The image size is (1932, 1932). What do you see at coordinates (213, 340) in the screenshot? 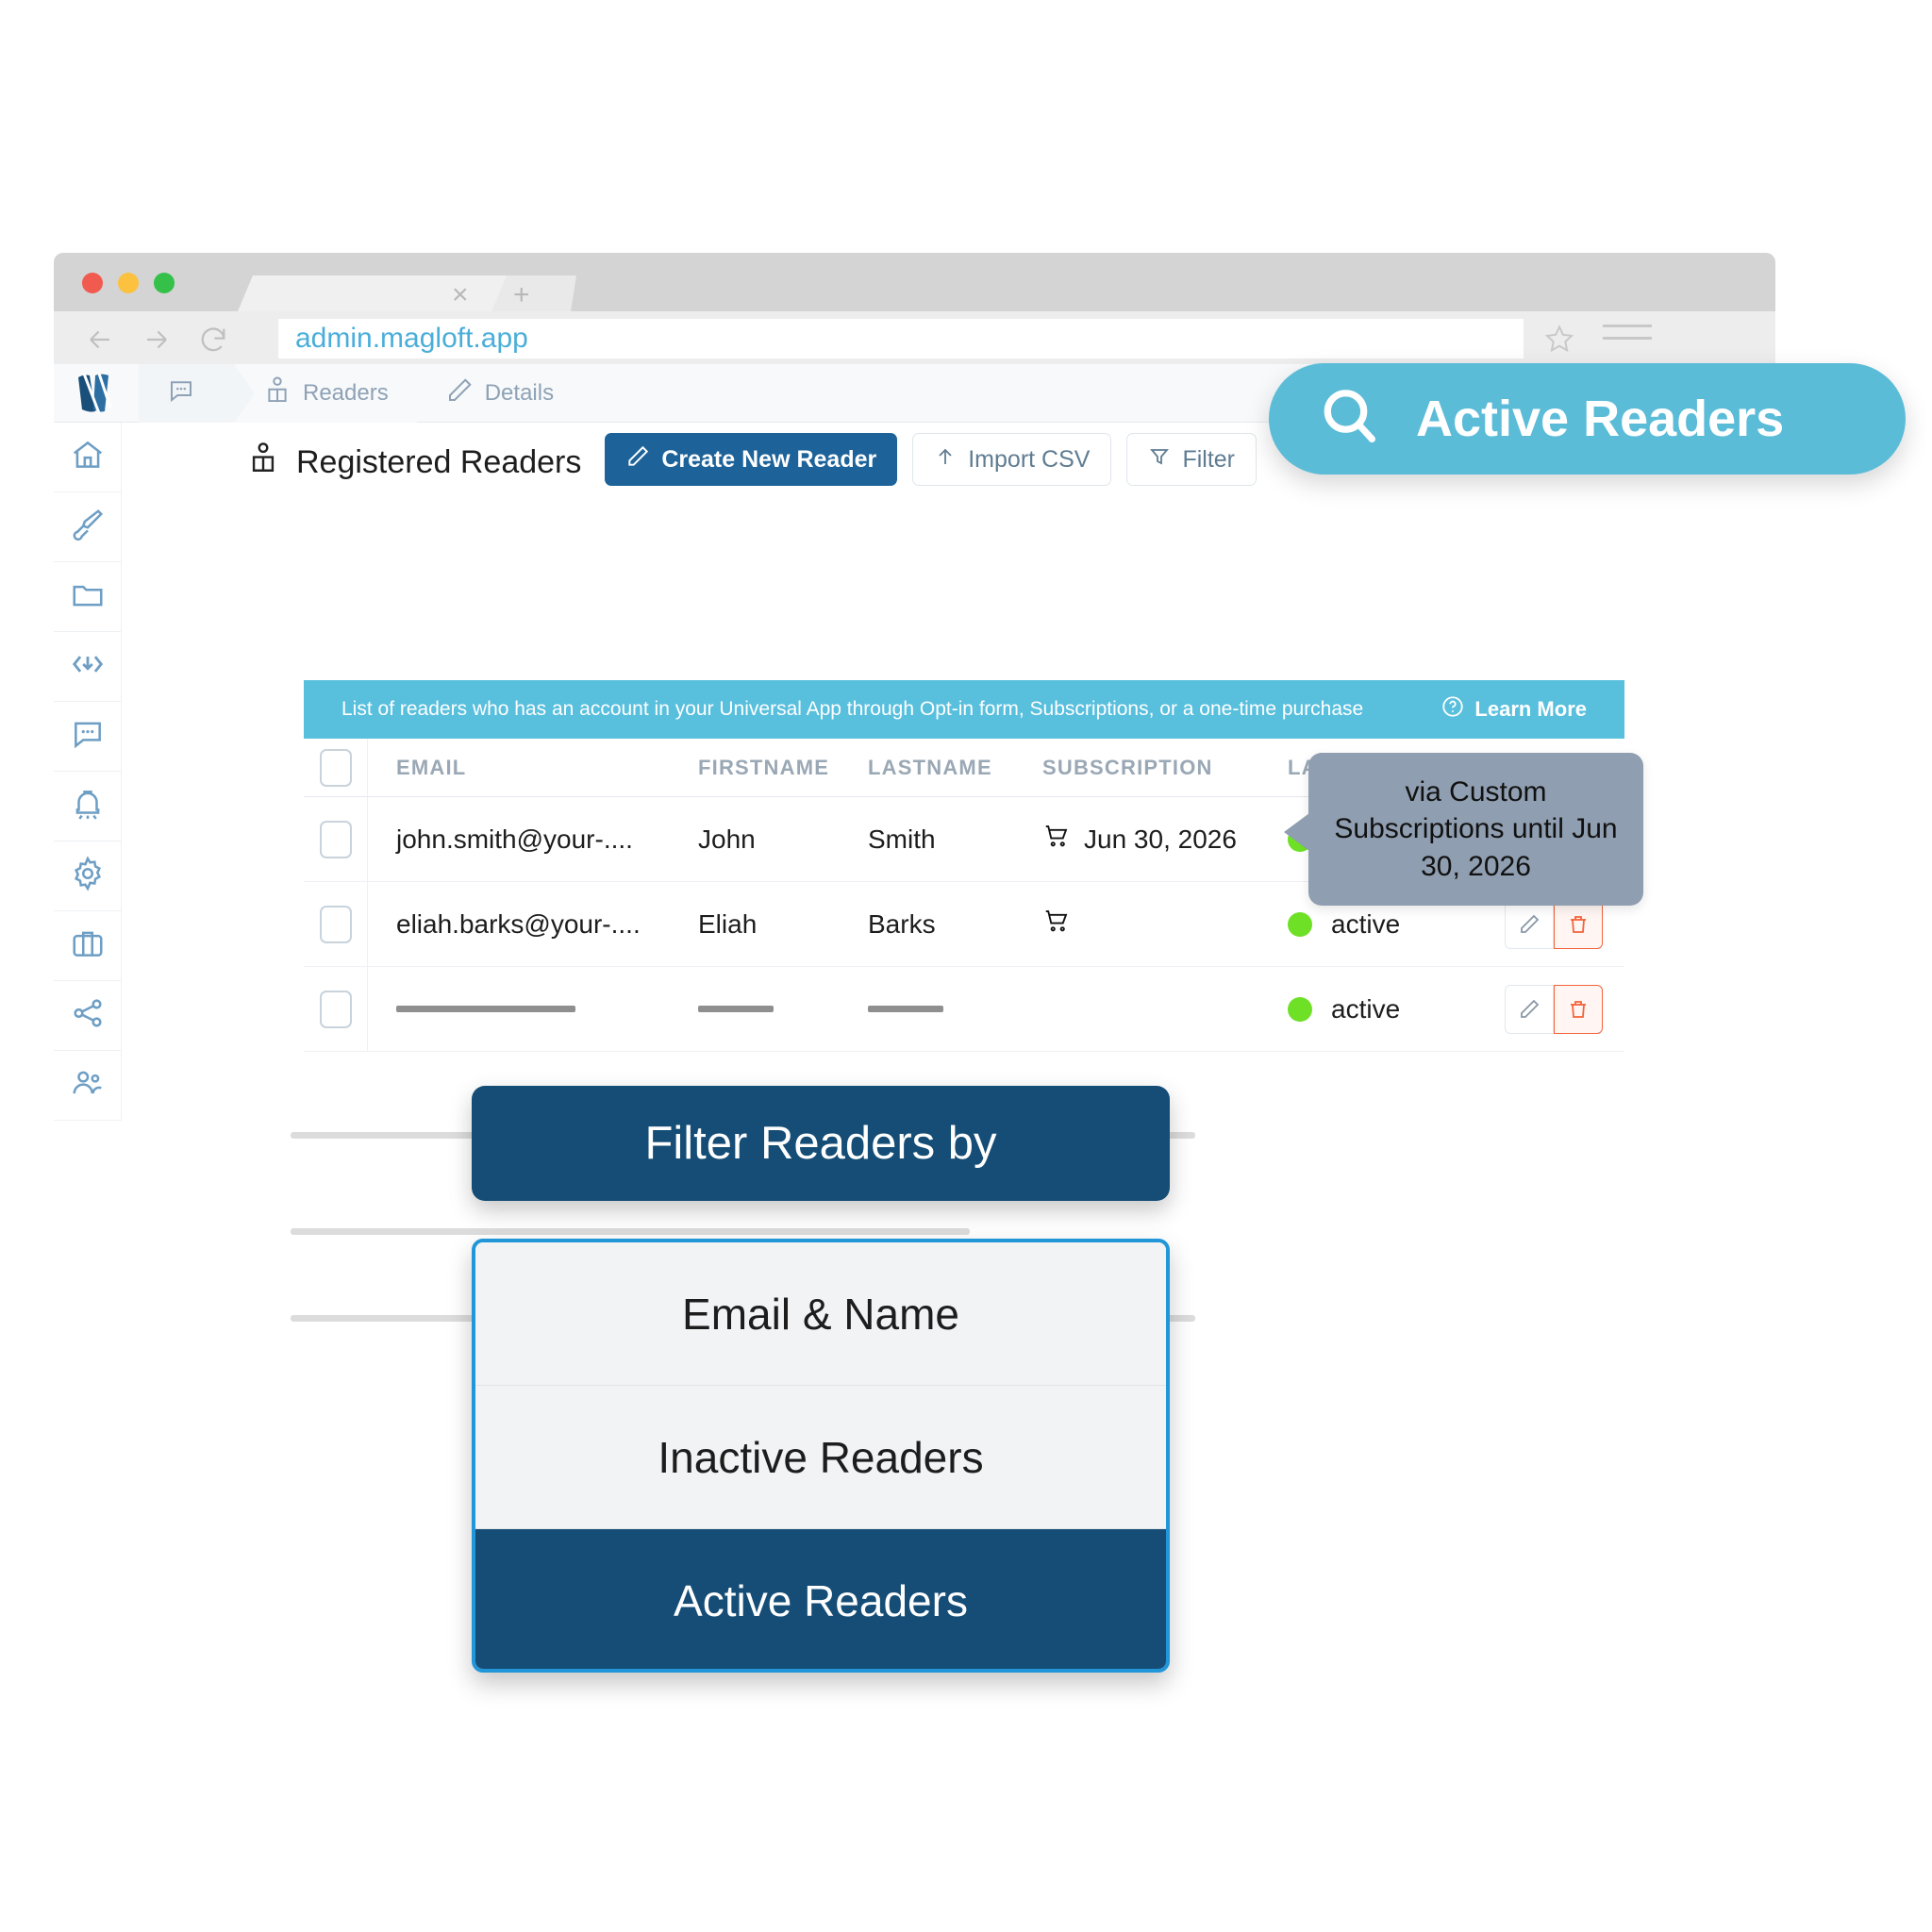
I see `reload-button` at bounding box center [213, 340].